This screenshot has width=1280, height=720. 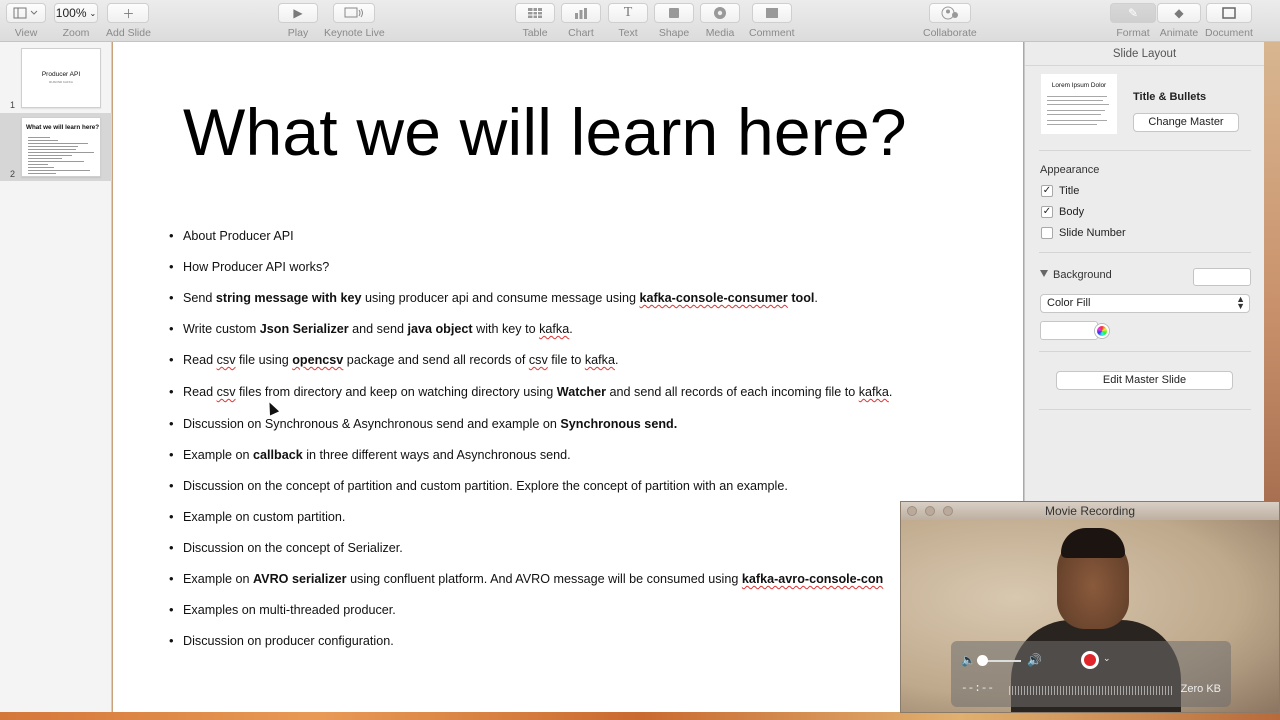 I want to click on view-icon, so click(x=26, y=13).